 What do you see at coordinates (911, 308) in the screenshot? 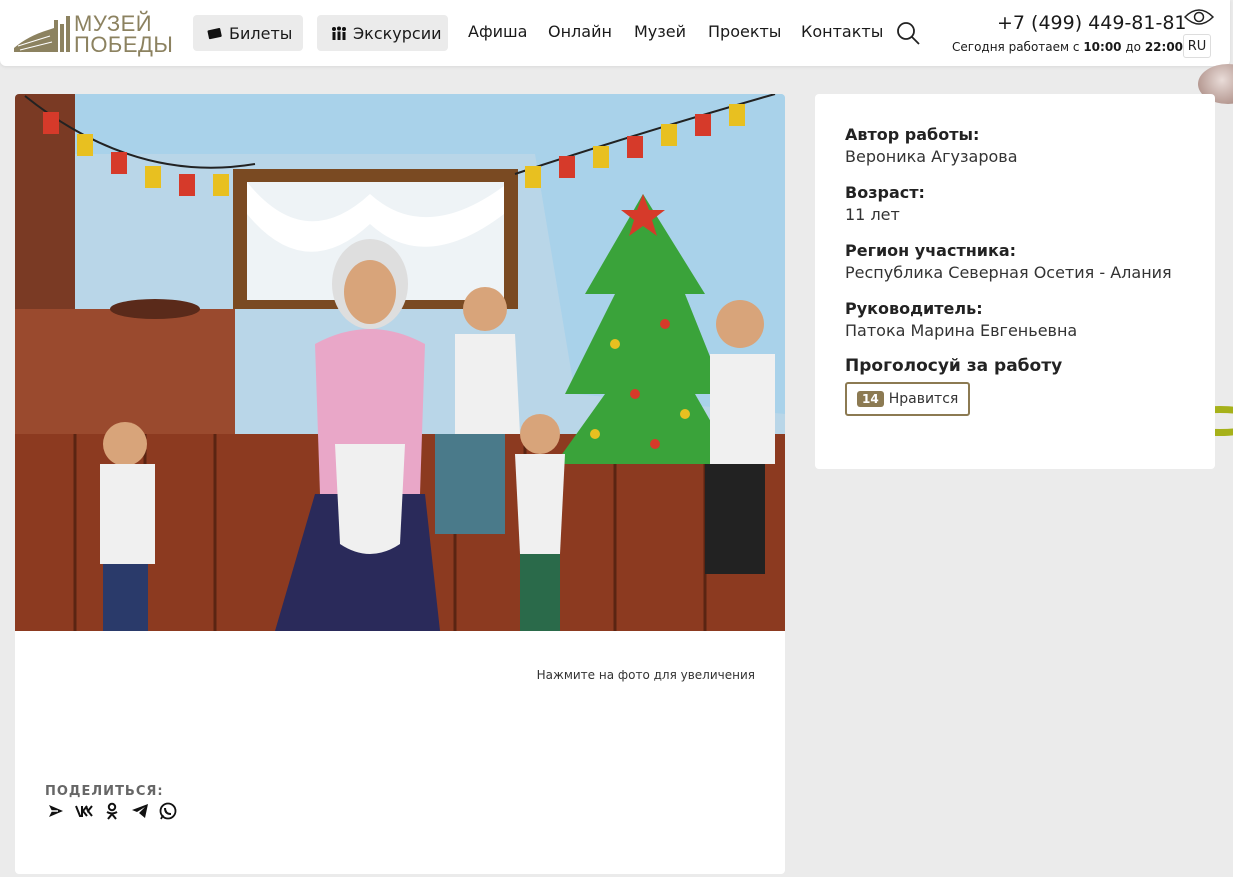
I see `mentor-label-text: Руководитель` at bounding box center [911, 308].